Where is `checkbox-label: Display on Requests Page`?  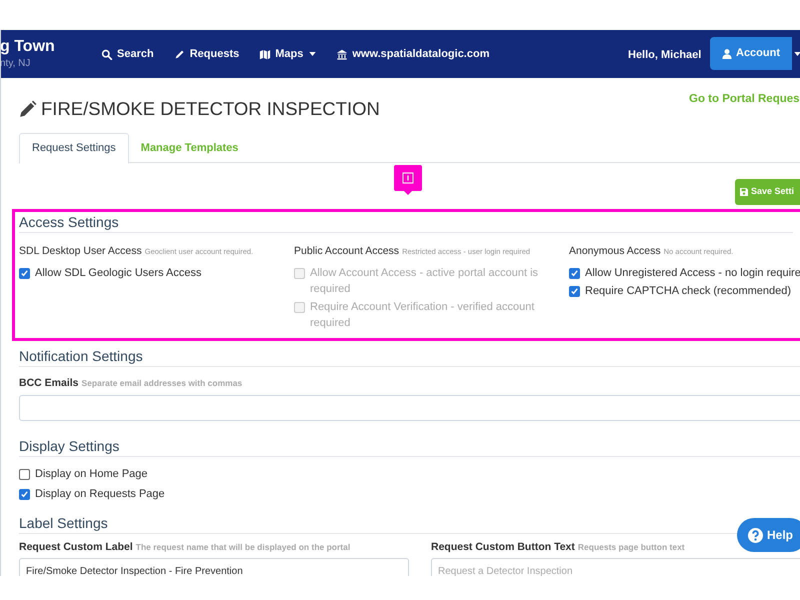 checkbox-label: Display on Requests Page is located at coordinates (100, 494).